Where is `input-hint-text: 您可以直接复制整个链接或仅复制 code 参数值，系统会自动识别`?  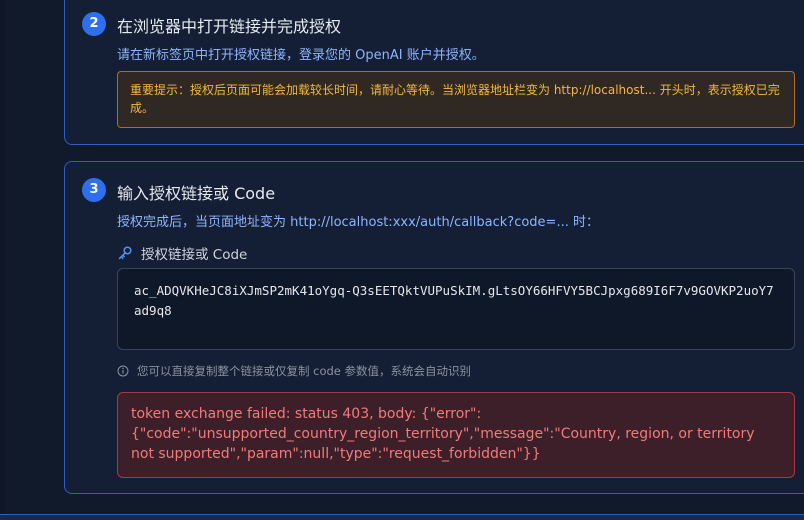 input-hint-text: 您可以直接复制整个链接或仅复制 code 参数值，系统会自动识别 is located at coordinates (304, 371).